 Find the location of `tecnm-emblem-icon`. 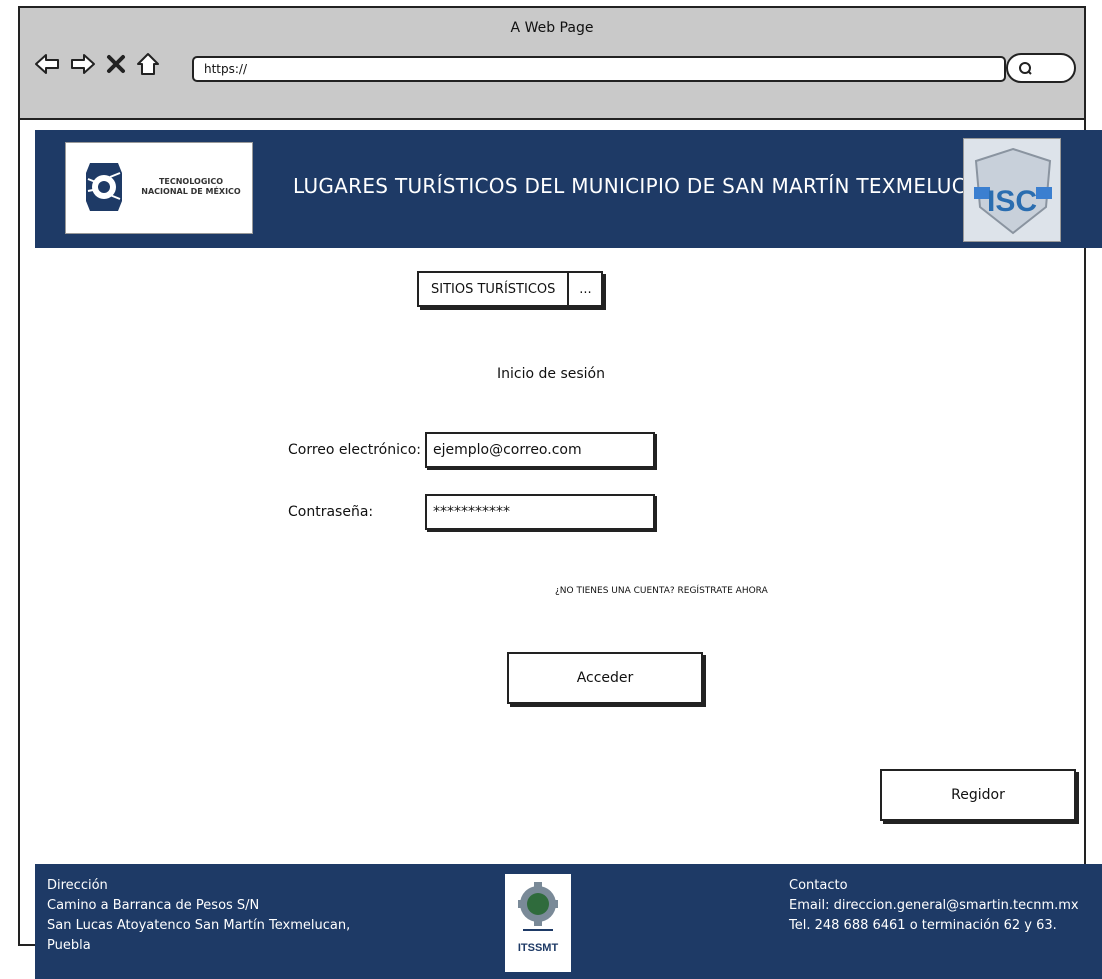

tecnm-emblem-icon is located at coordinates (104, 187).